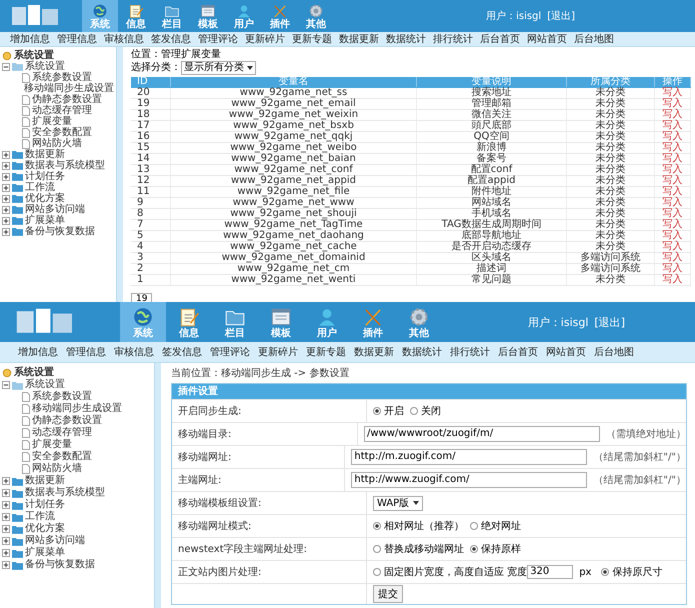 This screenshot has height=608, width=695. Describe the element at coordinates (280, 16) in the screenshot. I see `nav-tab: 插件` at that location.